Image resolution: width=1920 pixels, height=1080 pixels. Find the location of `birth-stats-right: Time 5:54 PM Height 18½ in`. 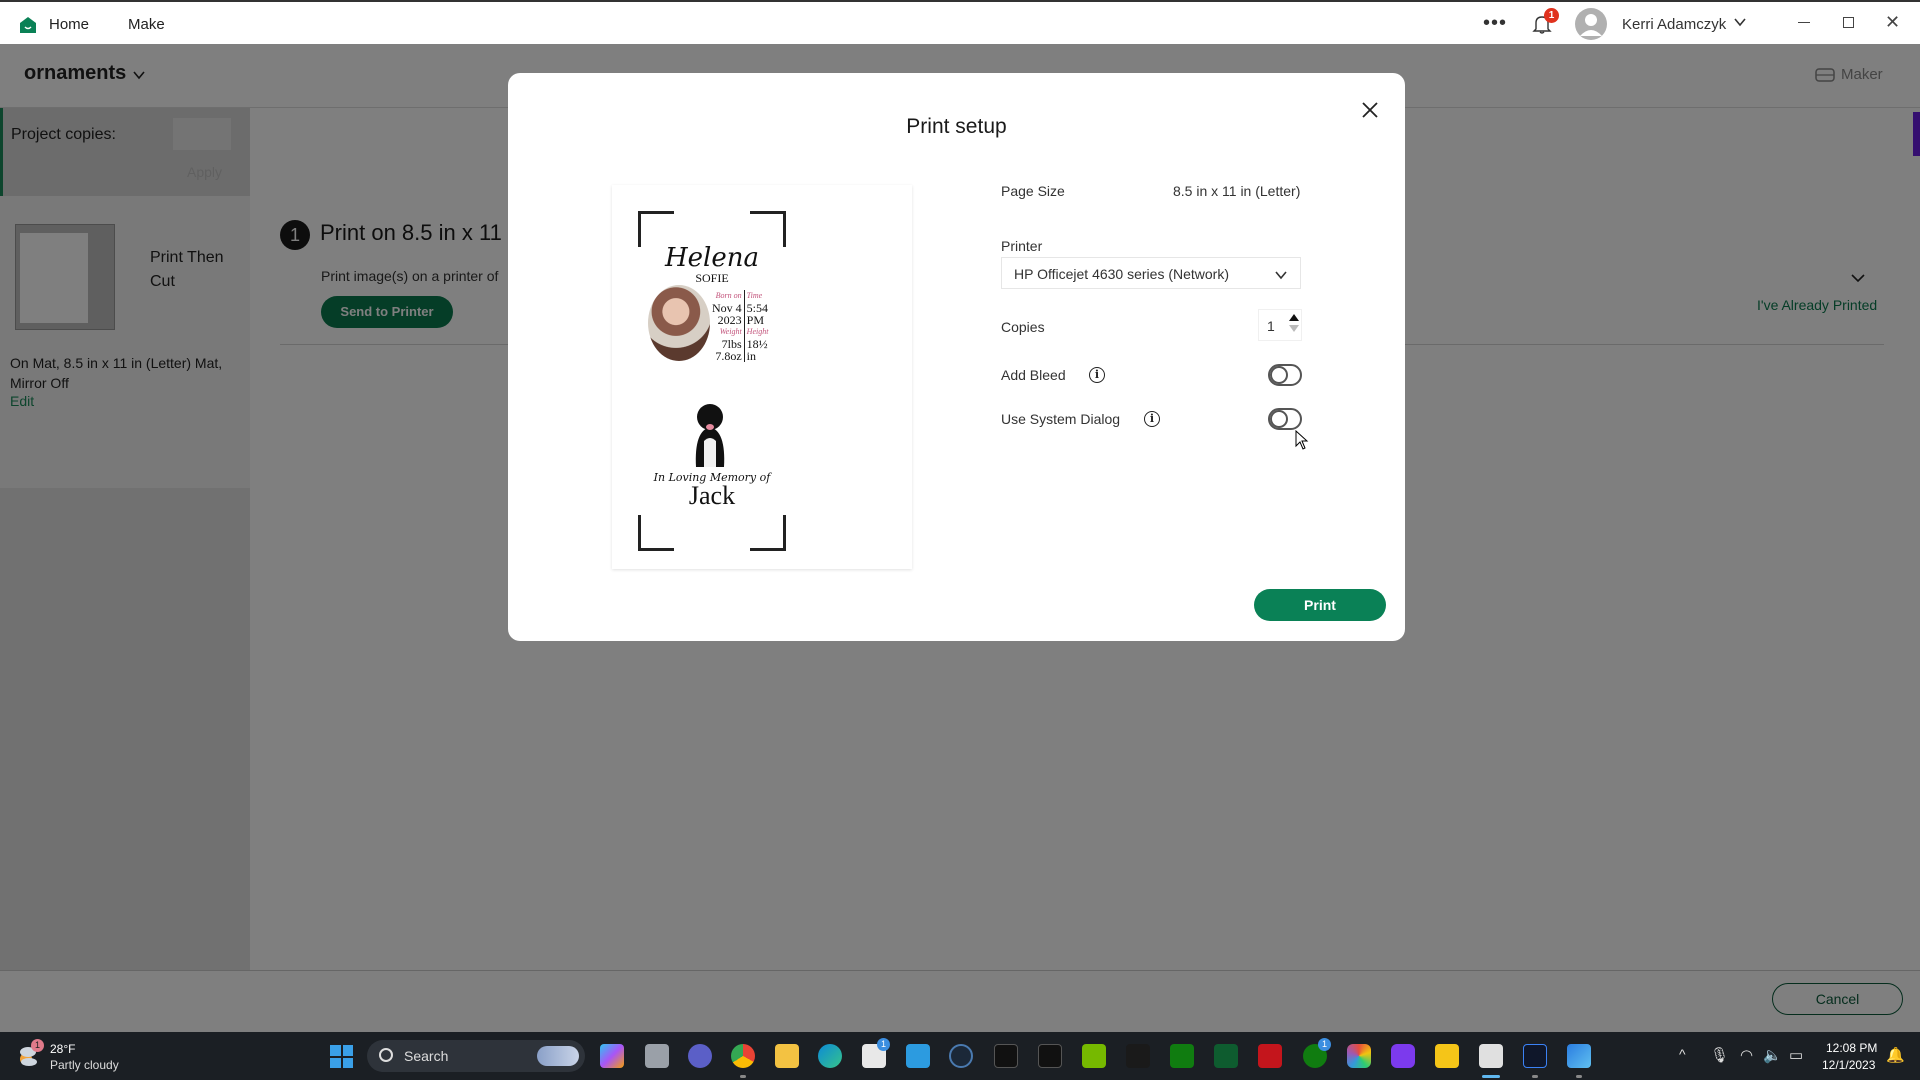

birth-stats-right: Time 5:54 PM Height 18½ in is located at coordinates (755, 326).